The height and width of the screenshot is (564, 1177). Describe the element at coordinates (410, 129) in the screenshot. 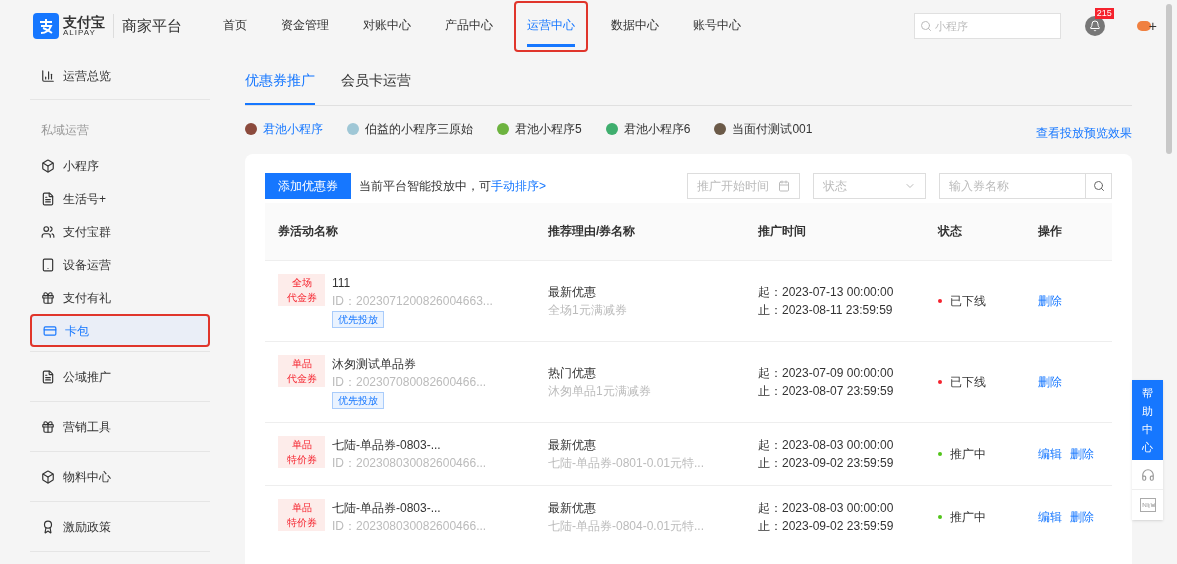

I see `app-chip: 伯益的小程序三原始` at that location.